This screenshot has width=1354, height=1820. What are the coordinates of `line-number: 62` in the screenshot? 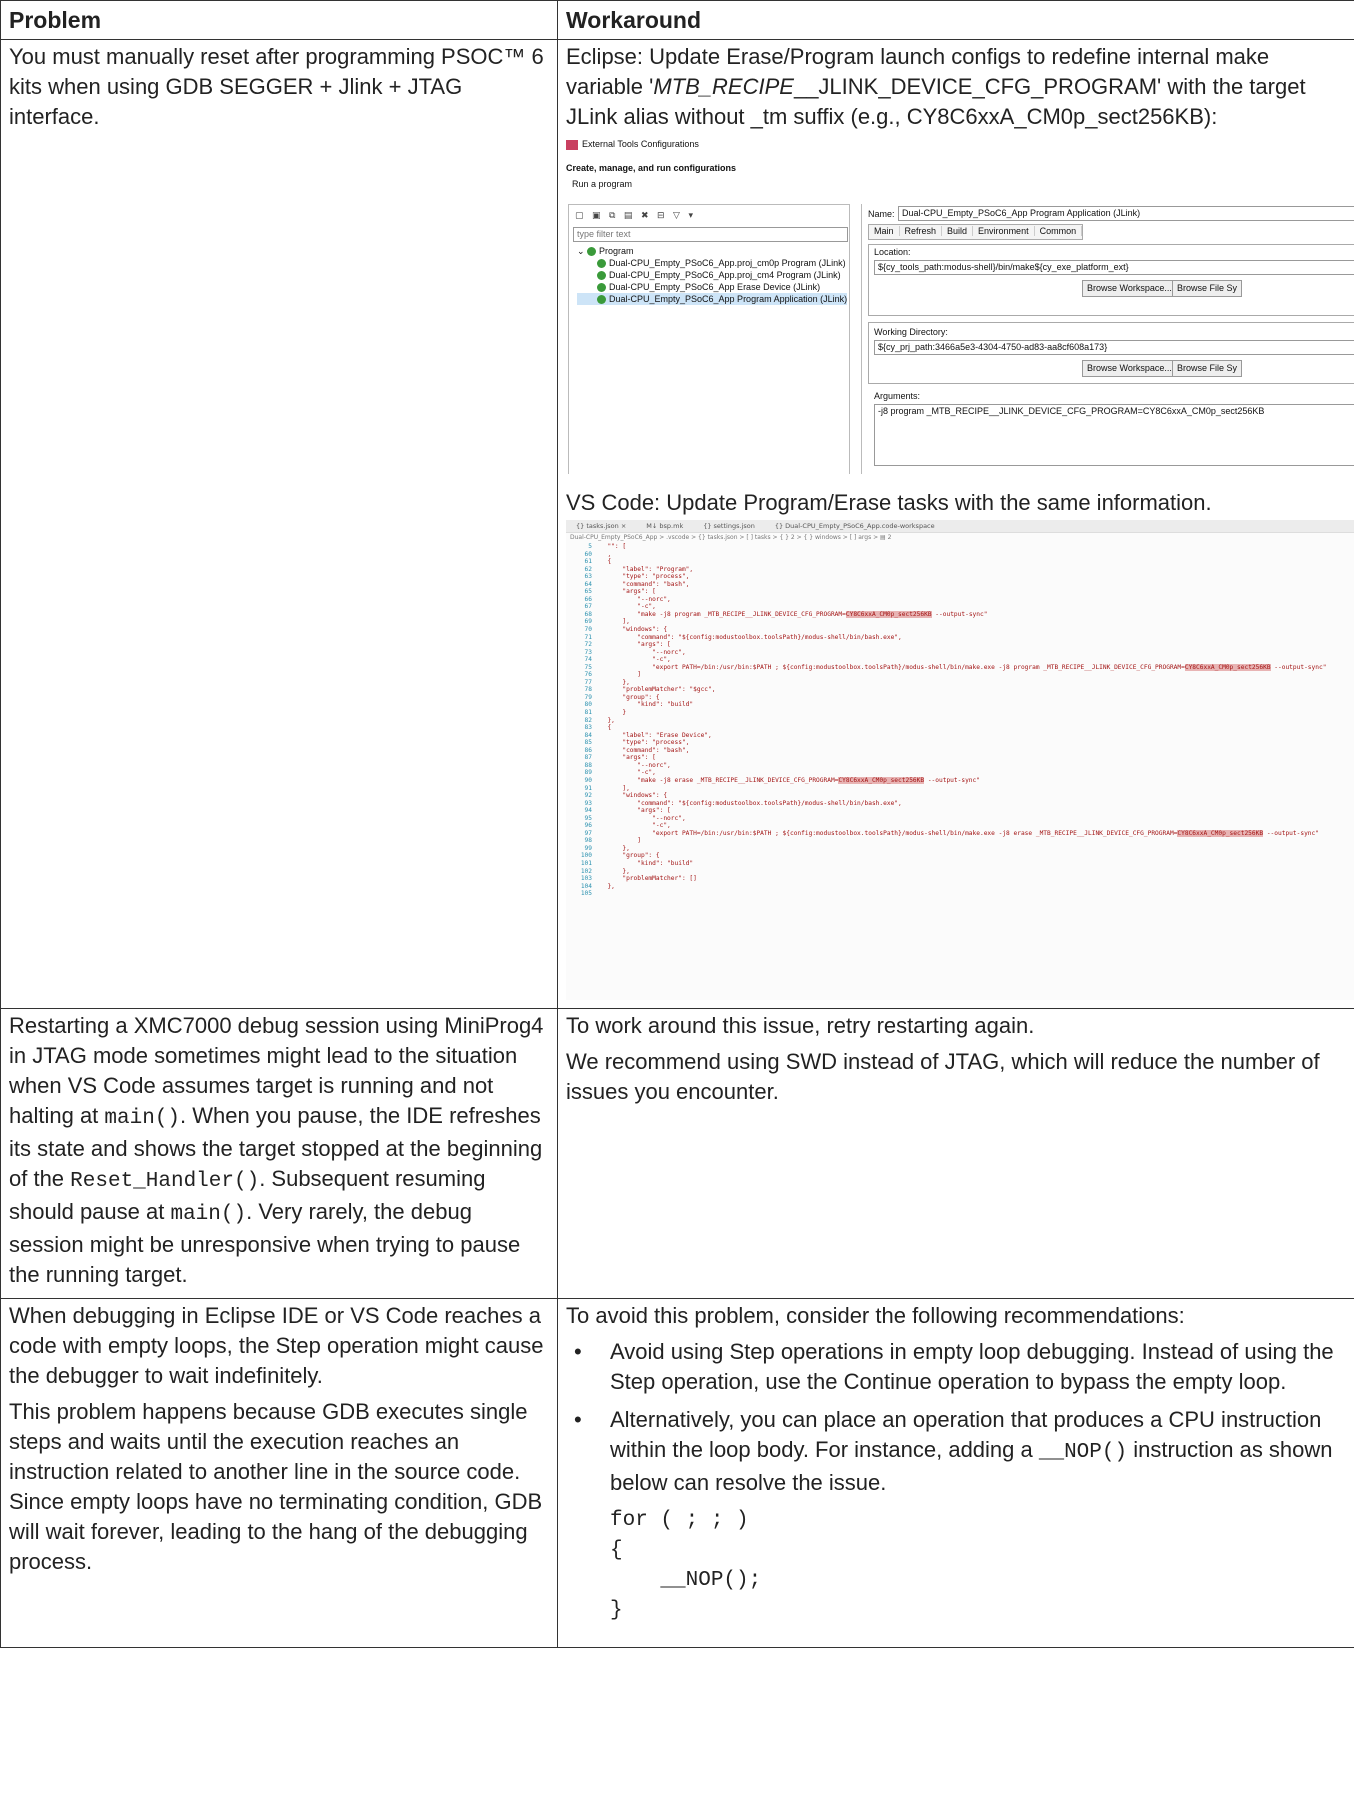 It's located at (588, 569).